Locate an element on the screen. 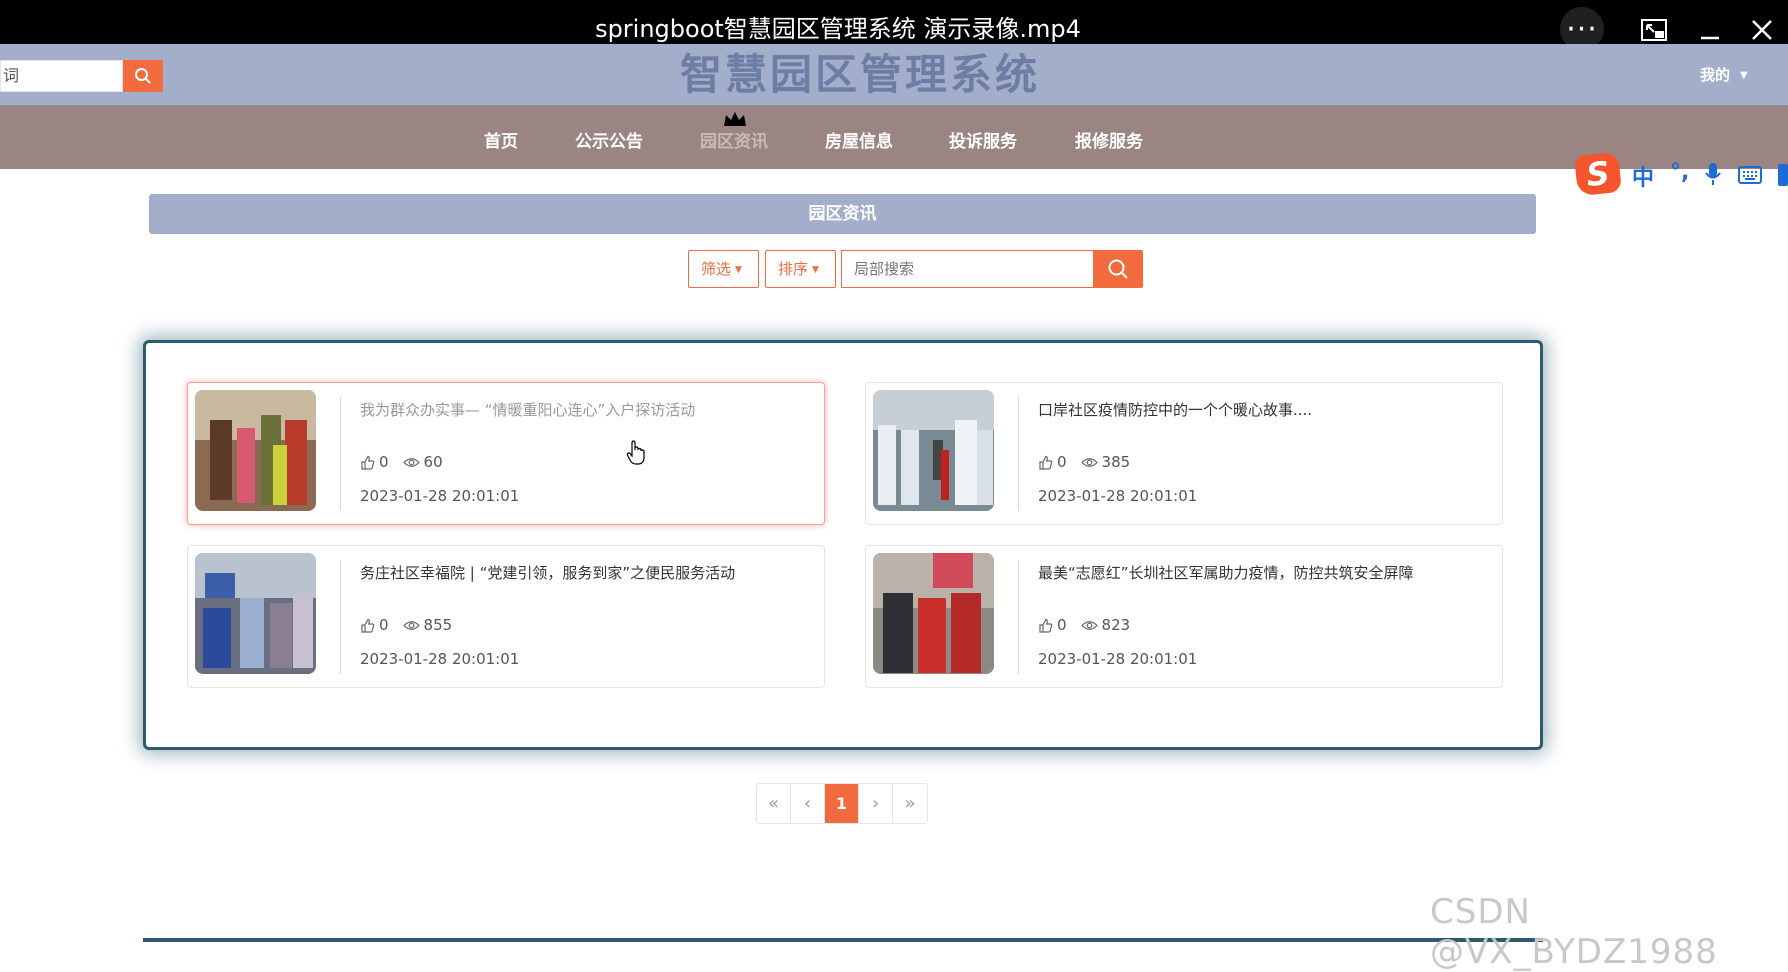 The width and height of the screenshot is (1788, 972). view-count: 60 is located at coordinates (433, 462).